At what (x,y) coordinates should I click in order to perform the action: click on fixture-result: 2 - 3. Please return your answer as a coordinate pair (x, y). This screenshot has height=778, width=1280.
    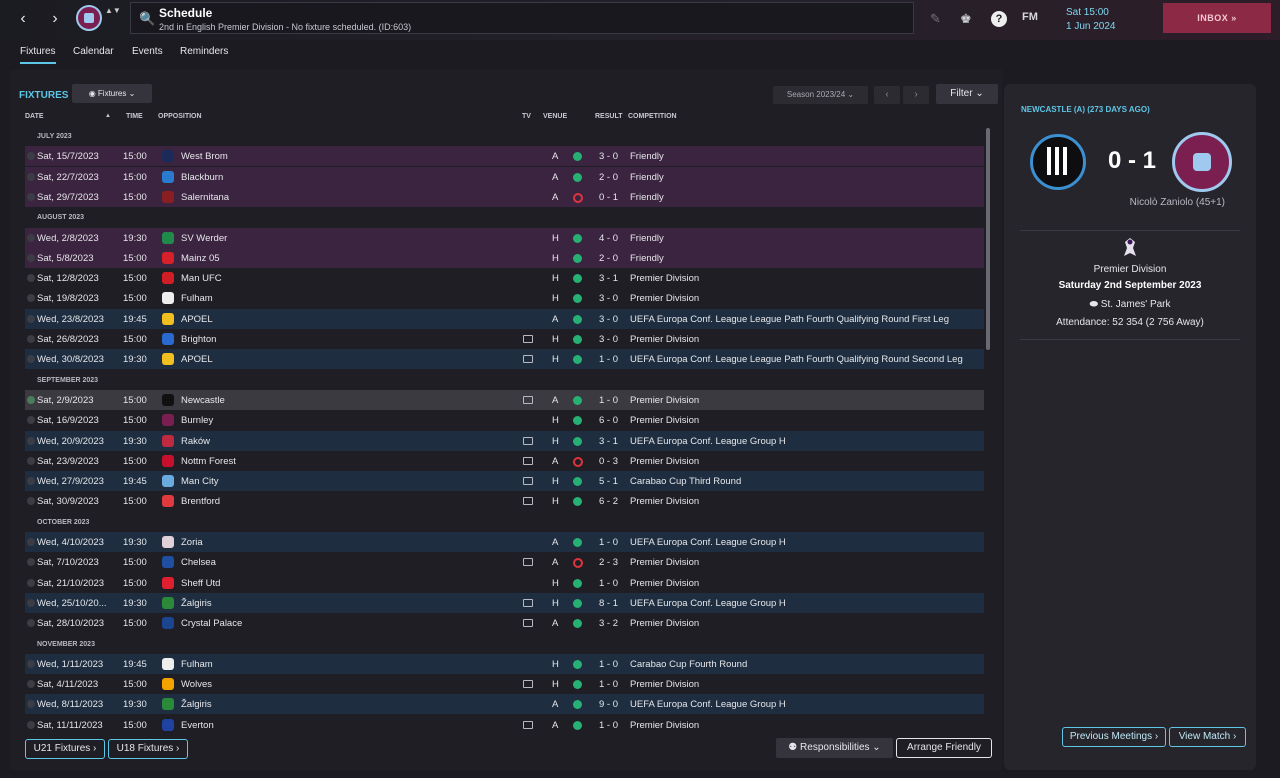
    Looking at the image, I should click on (608, 562).